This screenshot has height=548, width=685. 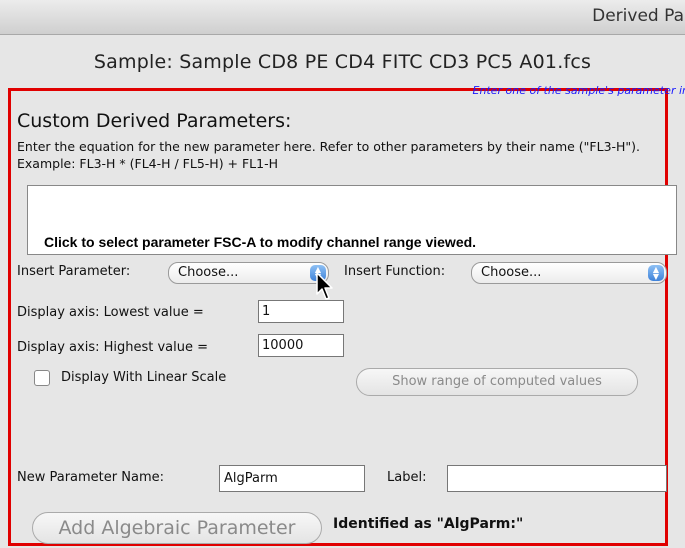 What do you see at coordinates (569, 273) in the screenshot?
I see `insert-function-select: Choose... ▲ ▼` at bounding box center [569, 273].